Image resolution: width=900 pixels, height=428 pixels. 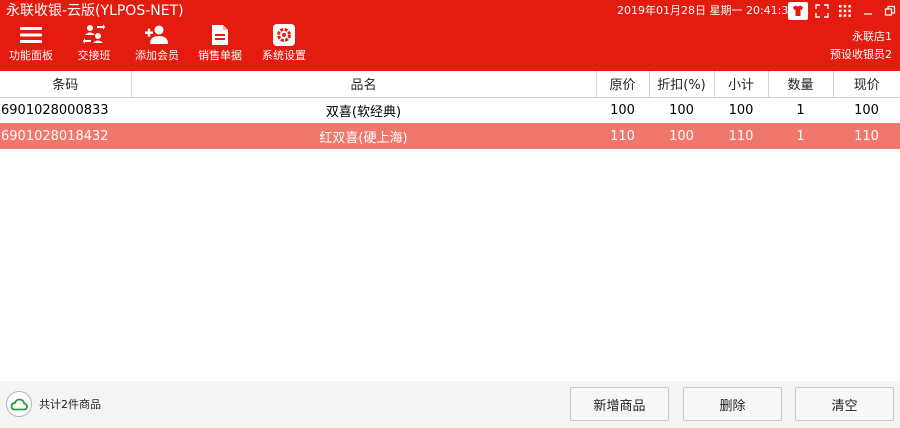 I want to click on toolbar-system-settings: 系统设置, so click(x=284, y=45).